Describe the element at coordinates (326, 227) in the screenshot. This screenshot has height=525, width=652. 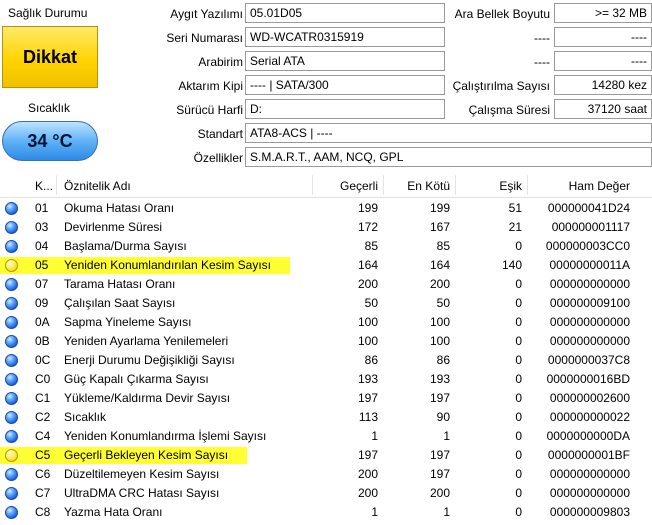
I see `table-row: 03 Devirlenme Süresi 172 167 21 000000001117` at that location.